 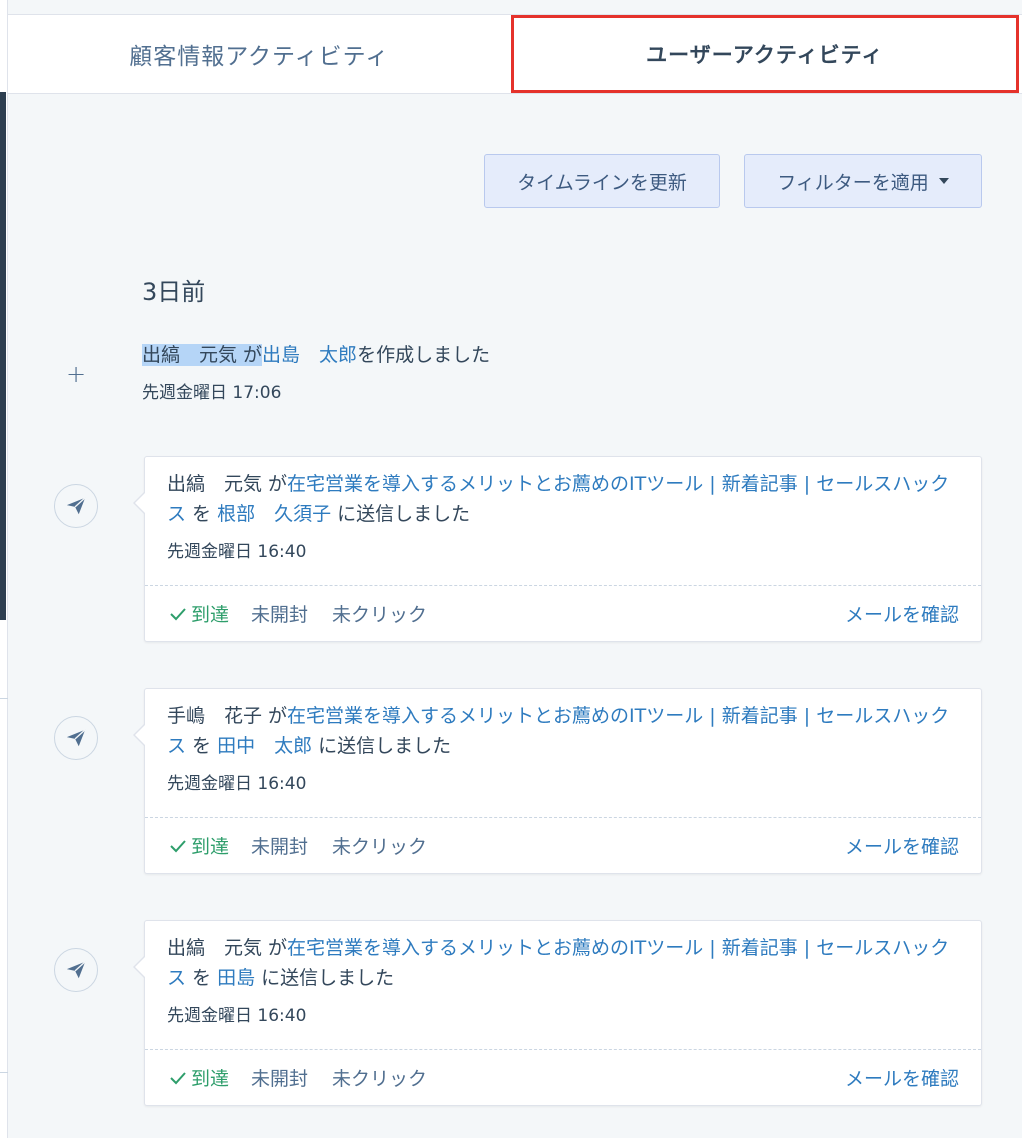 What do you see at coordinates (853, 182) in the screenshot?
I see `apply-filter-label: フィルターを適用` at bounding box center [853, 182].